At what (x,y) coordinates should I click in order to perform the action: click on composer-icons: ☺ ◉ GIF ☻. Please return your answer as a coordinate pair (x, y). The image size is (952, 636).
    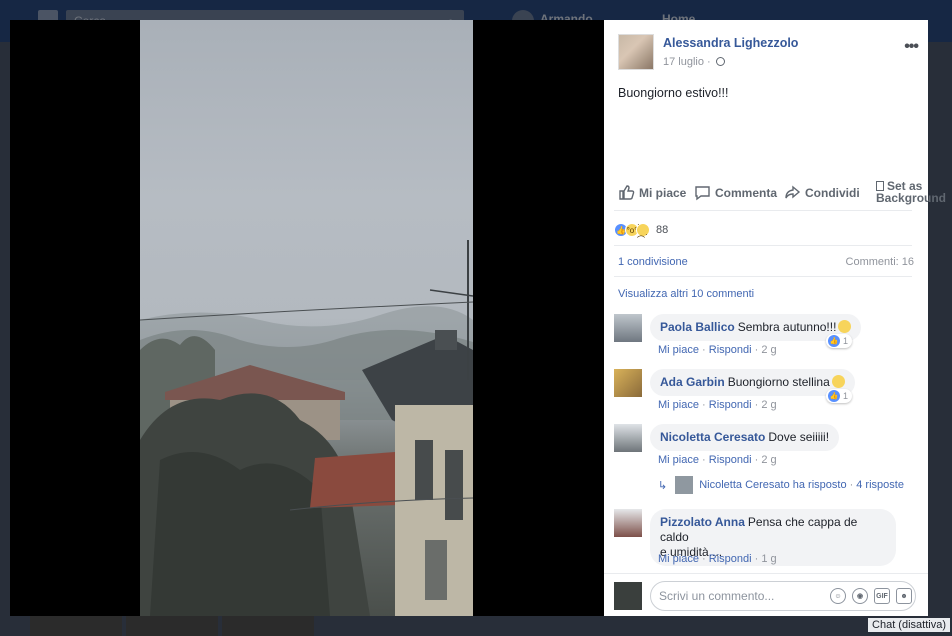
    Looking at the image, I should click on (871, 596).